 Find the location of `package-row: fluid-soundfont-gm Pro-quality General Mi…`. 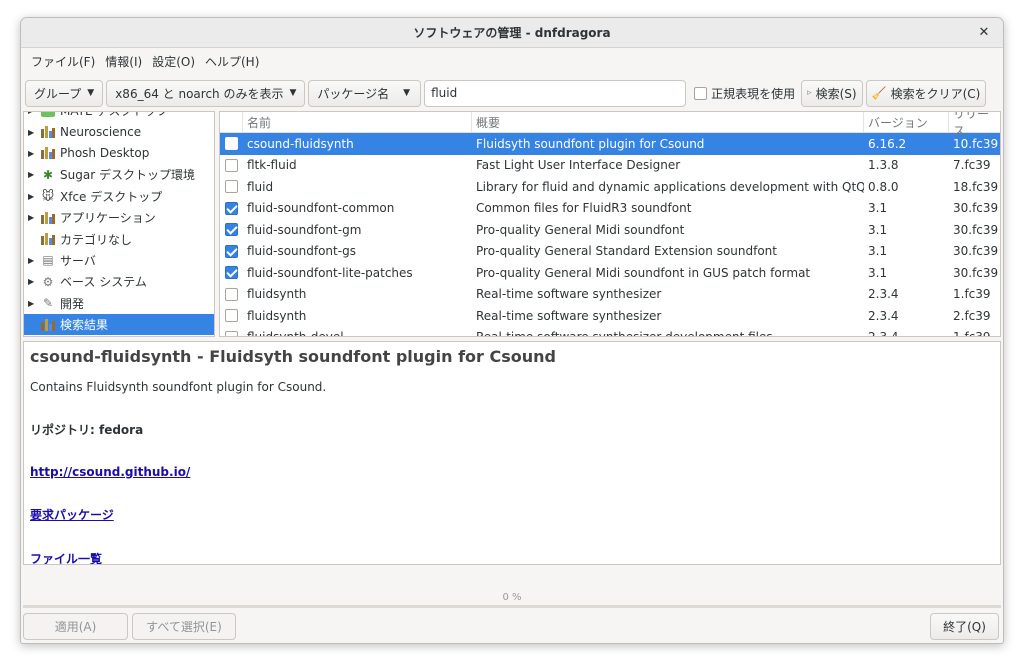

package-row: fluid-soundfont-gm Pro-quality General Mi… is located at coordinates (610, 230).